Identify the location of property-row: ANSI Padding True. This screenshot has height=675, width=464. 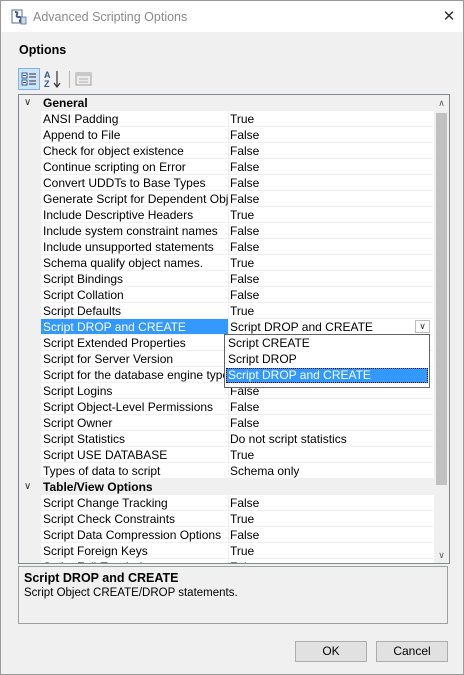
(226, 119).